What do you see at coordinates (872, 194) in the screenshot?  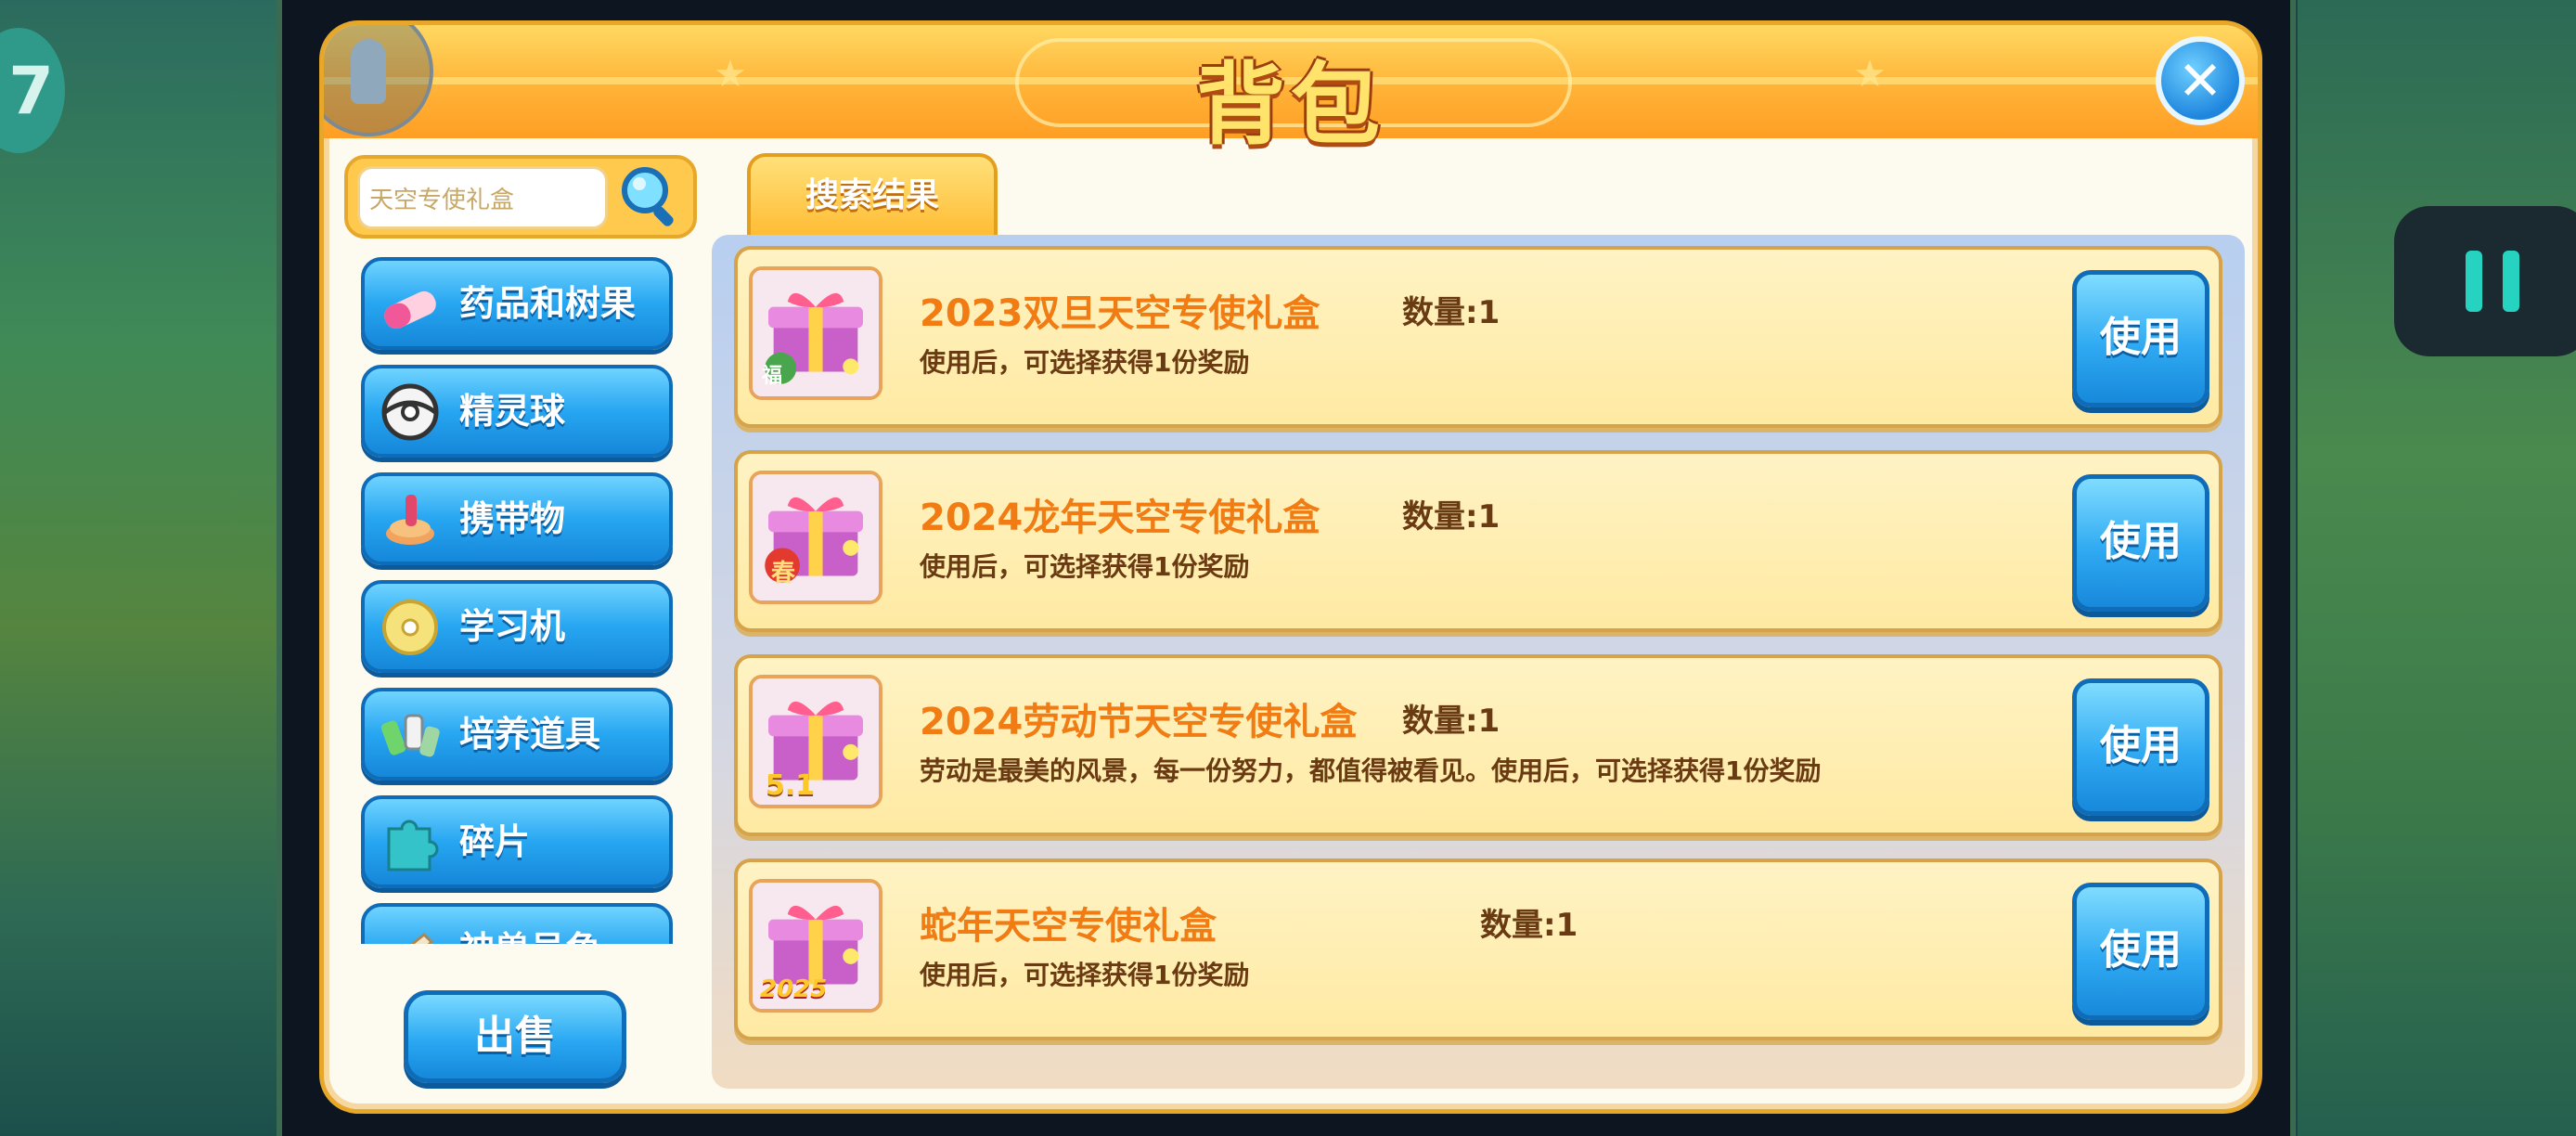 I see `tab-search-results: 搜索结果` at bounding box center [872, 194].